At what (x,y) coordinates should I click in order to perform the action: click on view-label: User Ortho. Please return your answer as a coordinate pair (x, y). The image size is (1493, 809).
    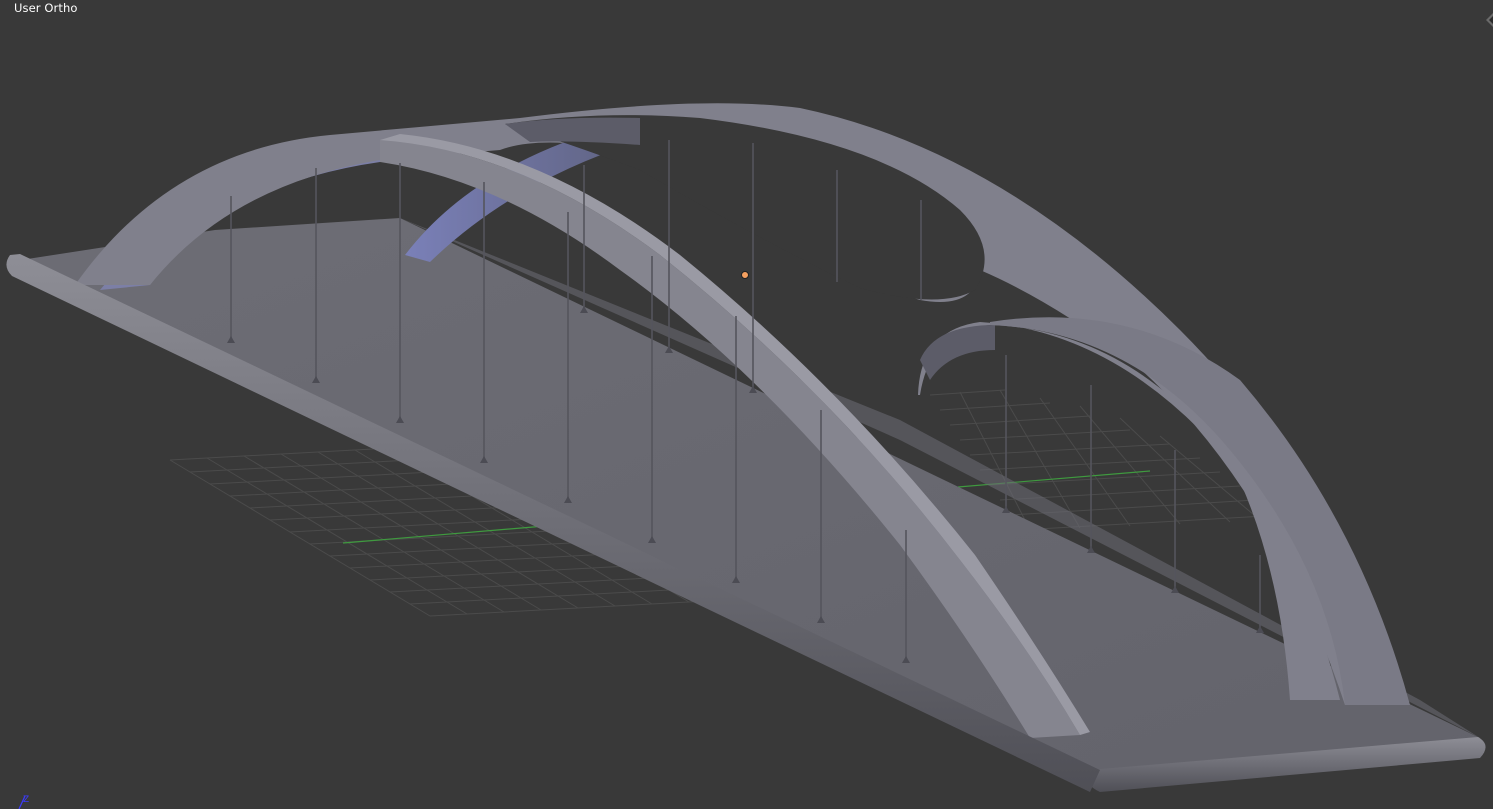
    Looking at the image, I should click on (46, 8).